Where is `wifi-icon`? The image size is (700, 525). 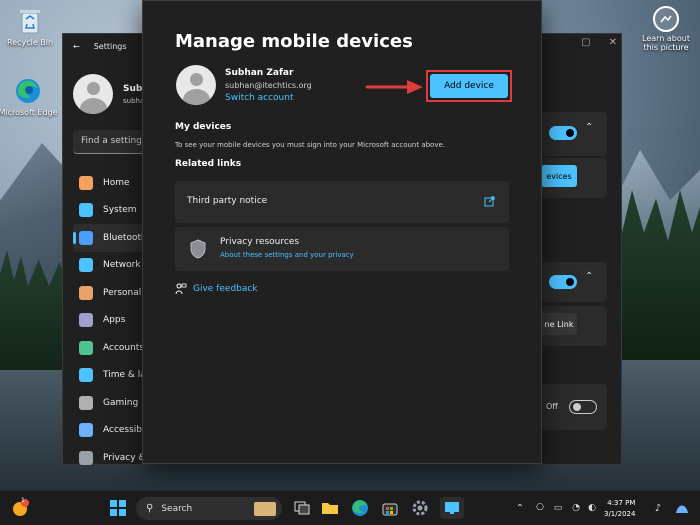 wifi-icon is located at coordinates (86, 265).